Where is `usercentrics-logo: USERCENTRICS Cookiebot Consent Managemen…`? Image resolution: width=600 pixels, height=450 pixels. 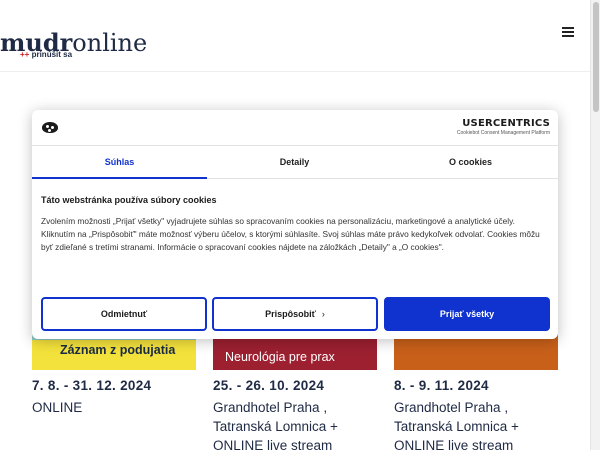
usercentrics-logo: USERCENTRICS Cookiebot Consent Managemen… is located at coordinates (503, 127).